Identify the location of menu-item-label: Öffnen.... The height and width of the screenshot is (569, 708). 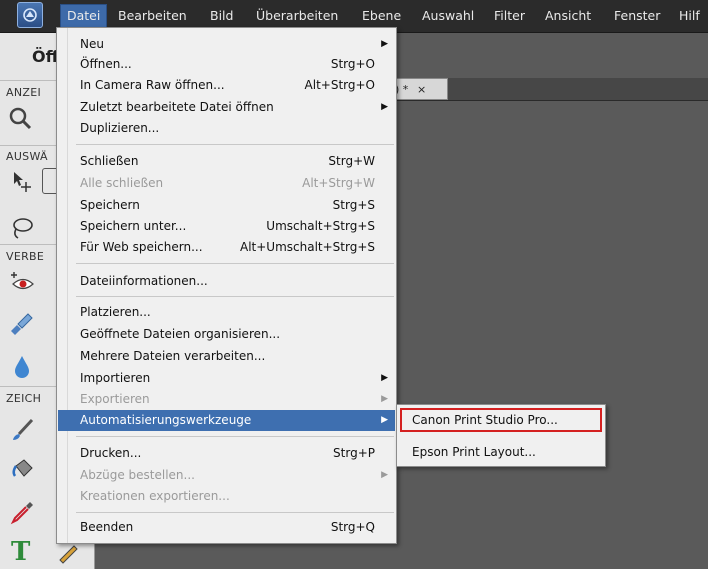
(106, 64).